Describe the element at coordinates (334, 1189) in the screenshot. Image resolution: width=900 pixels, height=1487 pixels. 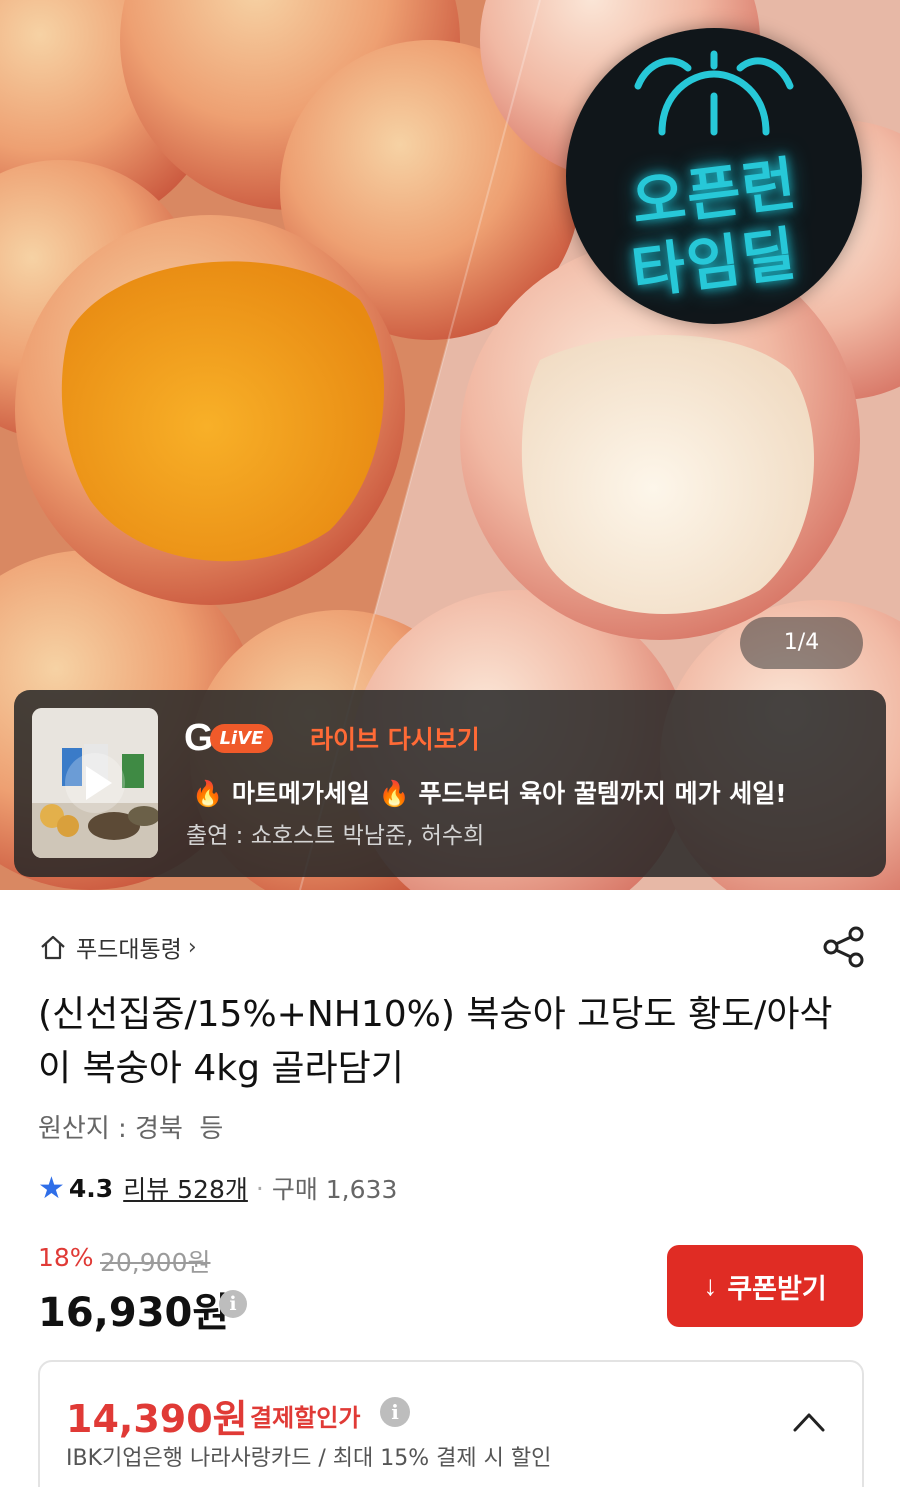
I see `purchase-count: 구매 1,633` at that location.